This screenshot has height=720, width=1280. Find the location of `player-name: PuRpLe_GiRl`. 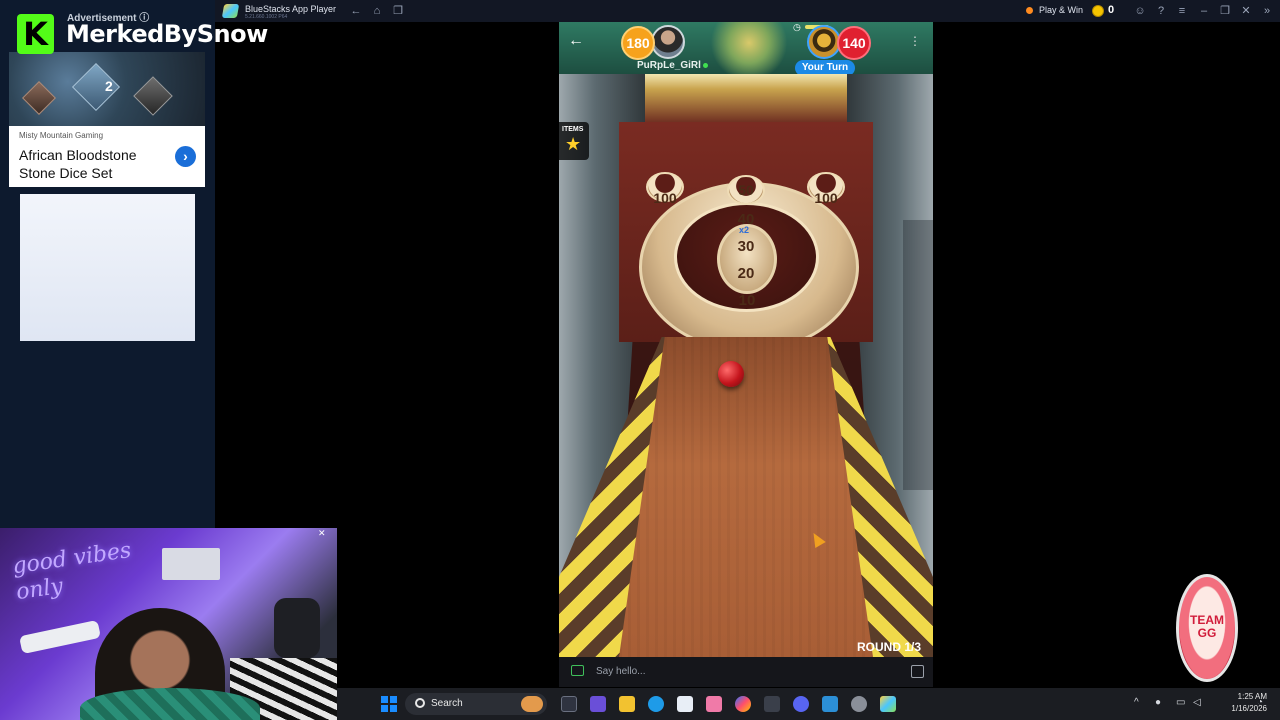

player-name: PuRpLe_GiRl is located at coordinates (669, 65).